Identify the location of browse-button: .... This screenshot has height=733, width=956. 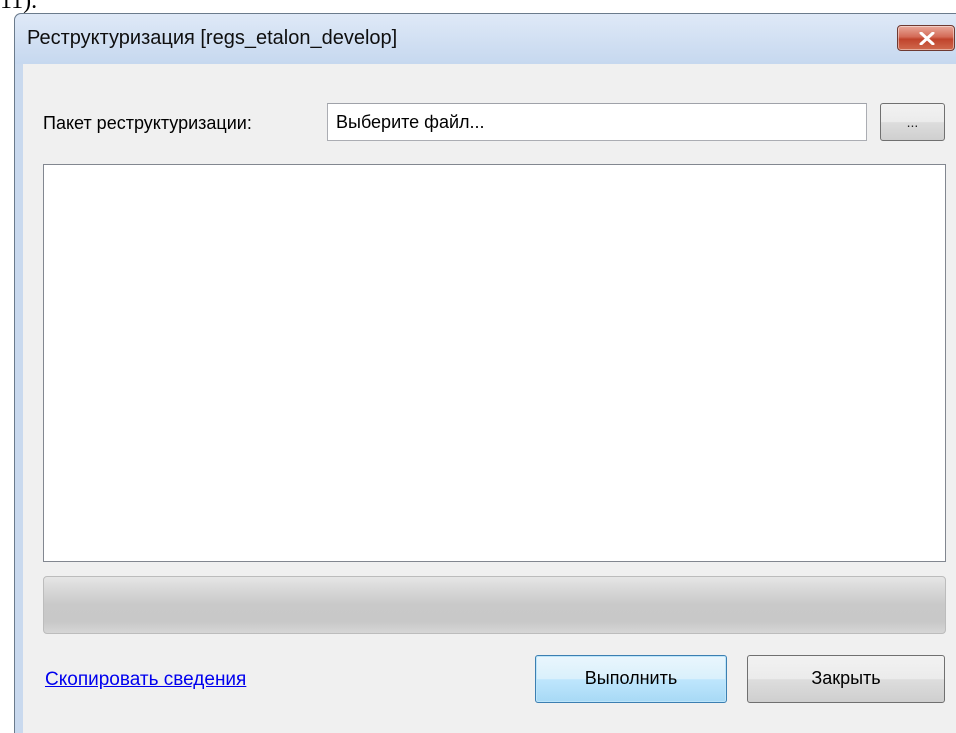
(912, 122).